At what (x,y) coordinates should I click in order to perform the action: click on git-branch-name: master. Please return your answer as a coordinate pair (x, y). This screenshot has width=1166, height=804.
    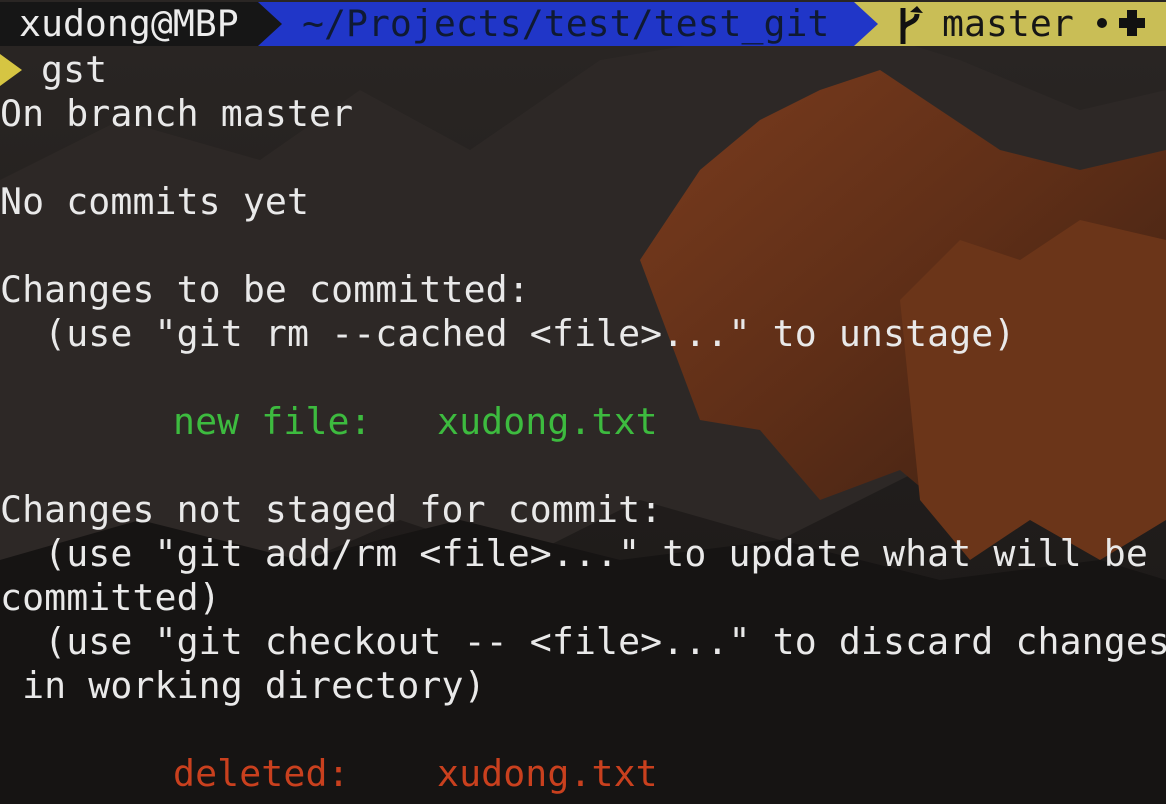
    Looking at the image, I should click on (1008, 23).